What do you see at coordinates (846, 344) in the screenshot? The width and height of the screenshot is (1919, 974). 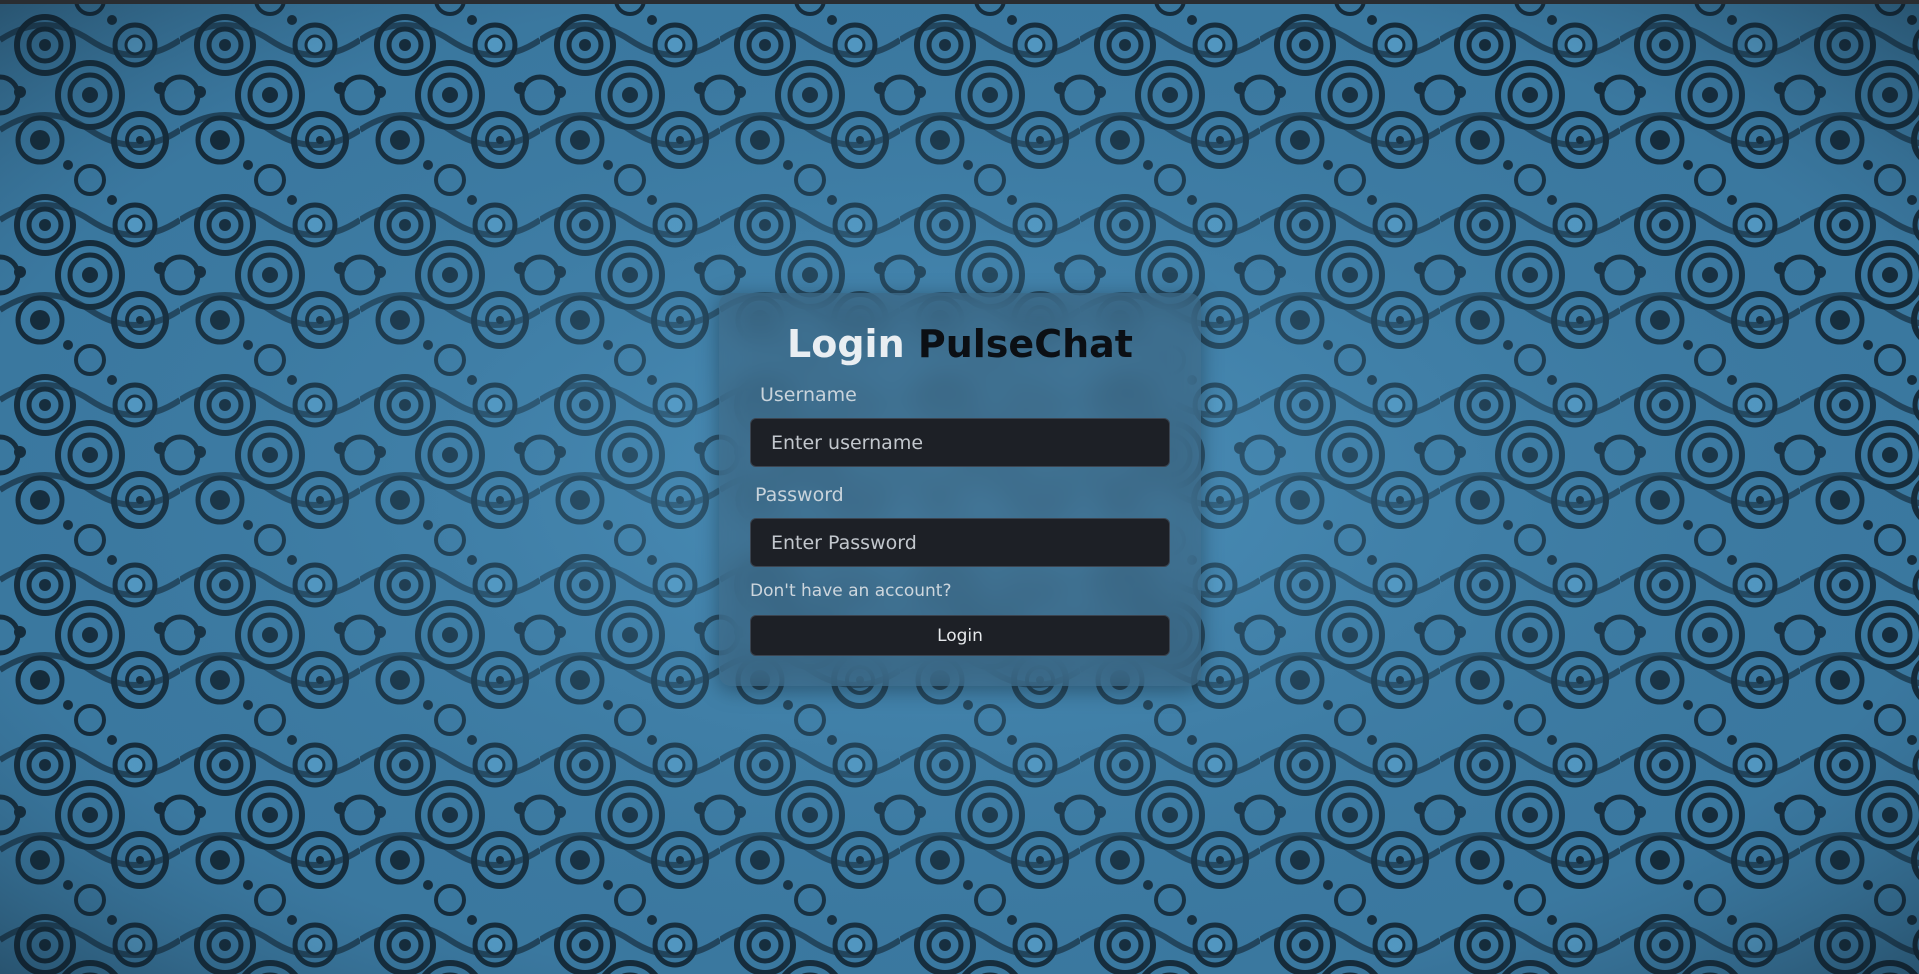 I see `title-login-text: Login` at bounding box center [846, 344].